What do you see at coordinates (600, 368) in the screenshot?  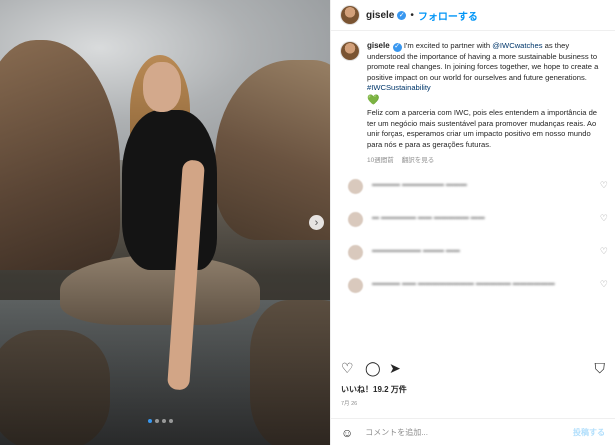 I see `bookmark-icon: ⛉` at bounding box center [600, 368].